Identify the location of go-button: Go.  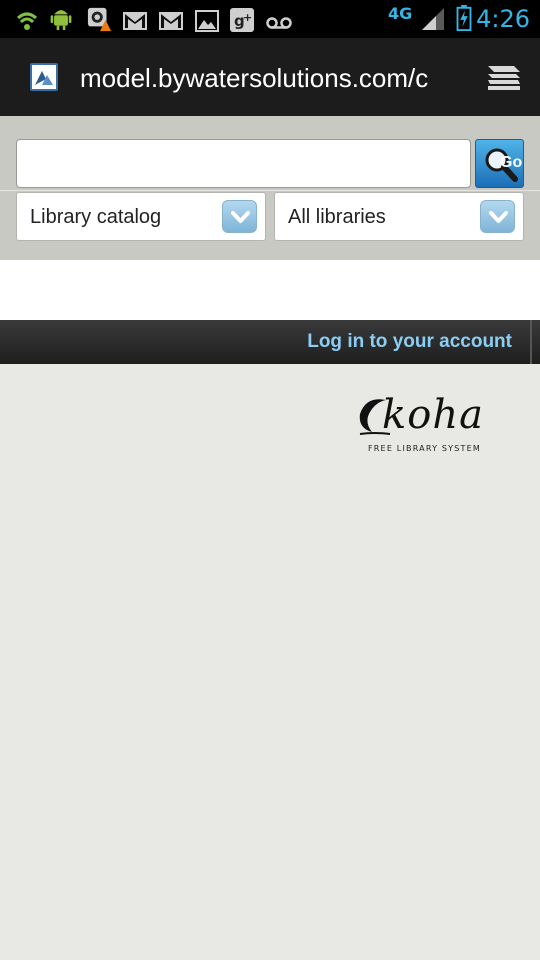
(499, 163).